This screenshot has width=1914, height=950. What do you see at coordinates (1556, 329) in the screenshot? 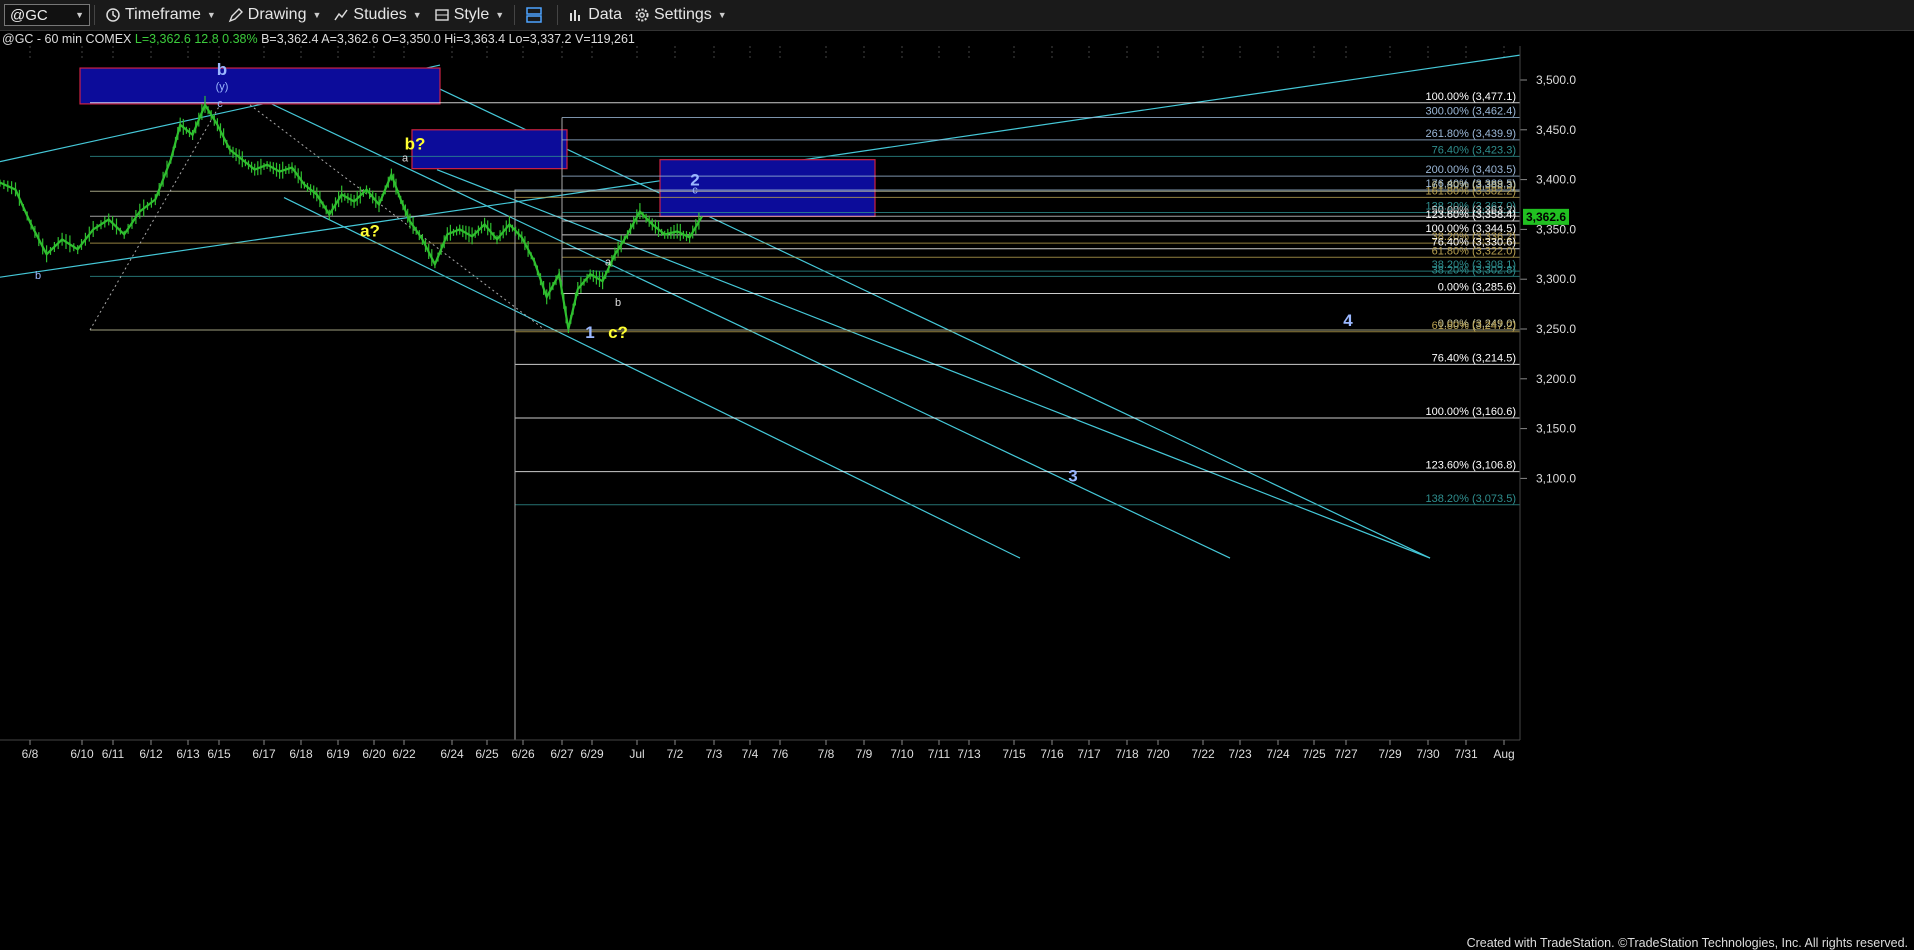
I see `price-tick-label: 3,250.0` at bounding box center [1556, 329].